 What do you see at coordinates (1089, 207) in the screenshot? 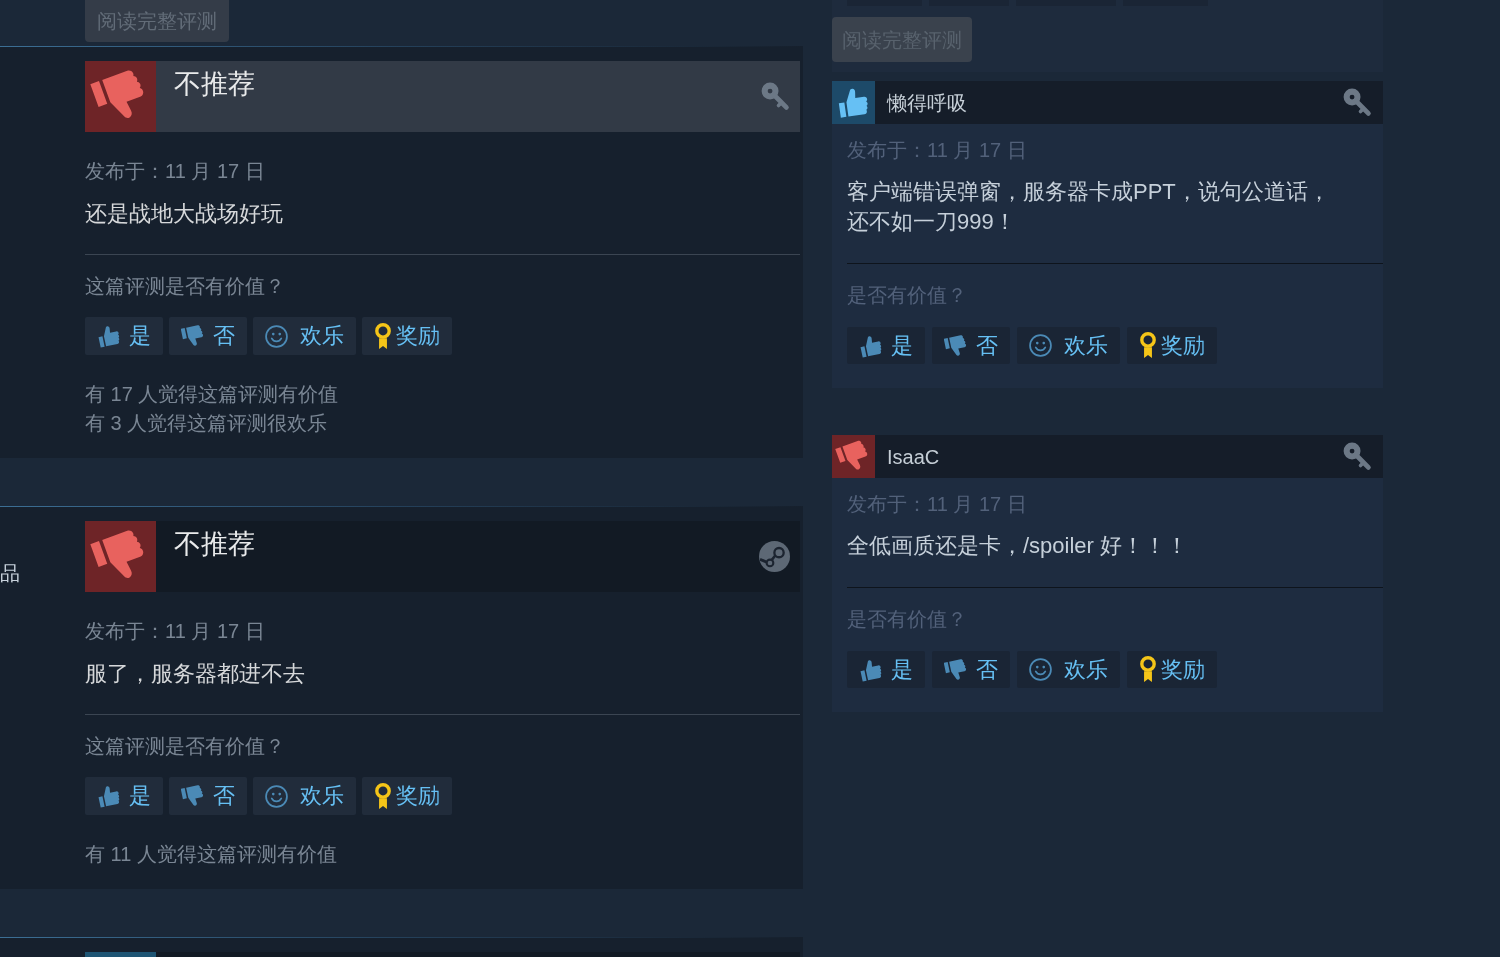
I see `review-text: 客户端错误弹窗，服务器卡成PPT，说句公道话，还不如一刀999！` at bounding box center [1089, 207].